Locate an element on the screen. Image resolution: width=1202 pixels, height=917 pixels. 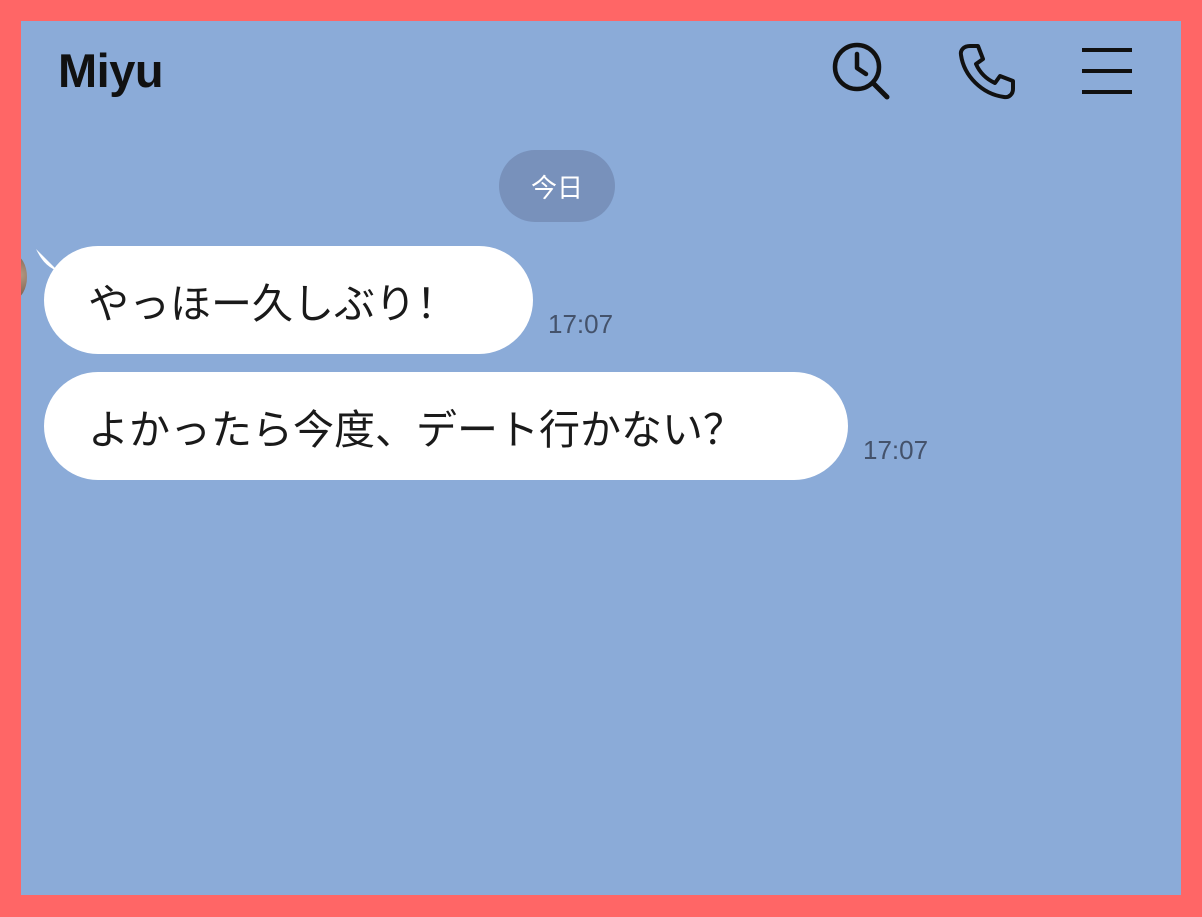
message-bubble: やっほー久しぶり！ is located at coordinates (288, 300).